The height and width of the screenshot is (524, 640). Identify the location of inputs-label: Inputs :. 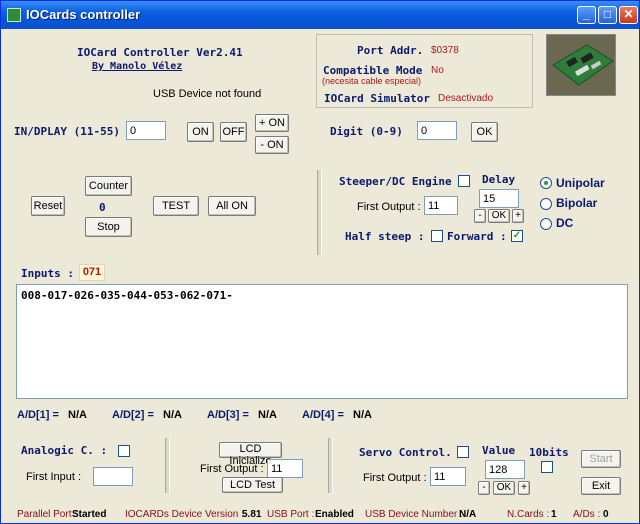
(47, 273).